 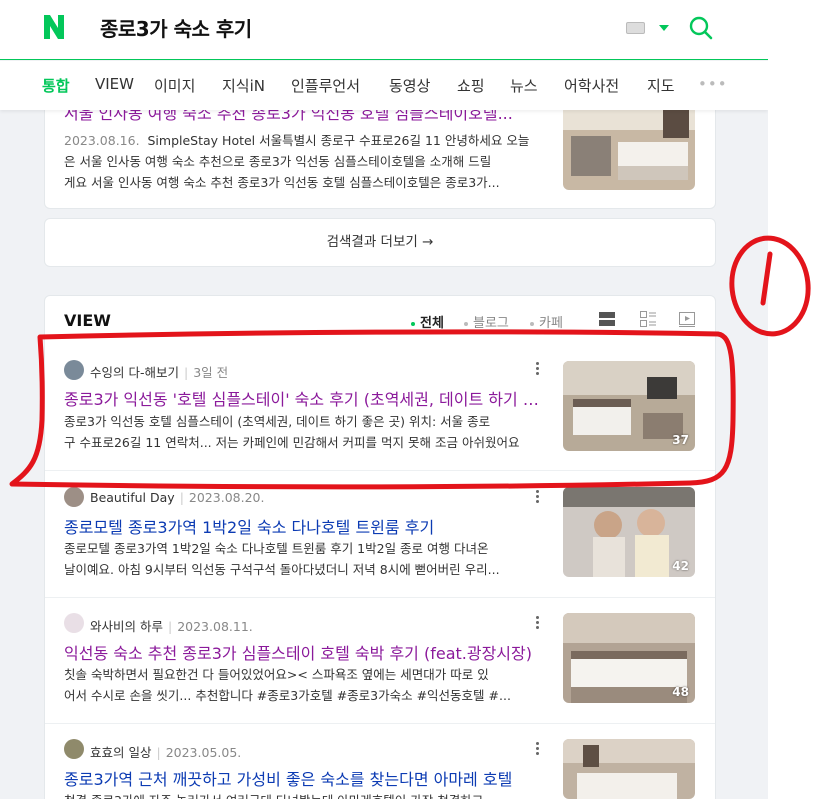 What do you see at coordinates (409, 85) in the screenshot?
I see `tab-video: 동영상` at bounding box center [409, 85].